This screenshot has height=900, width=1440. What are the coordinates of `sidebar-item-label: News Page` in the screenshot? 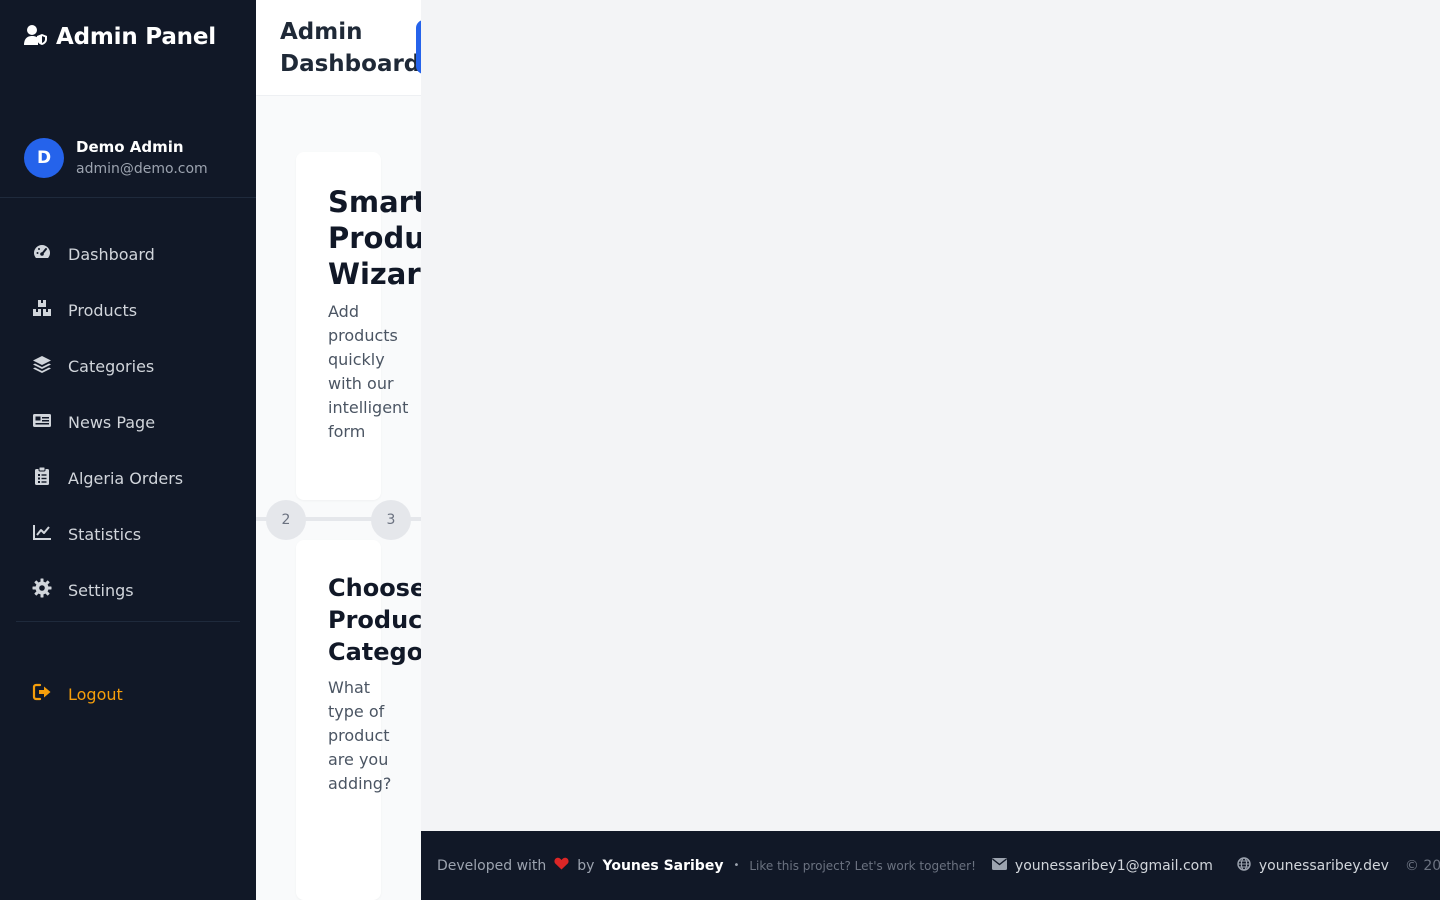 It's located at (112, 422).